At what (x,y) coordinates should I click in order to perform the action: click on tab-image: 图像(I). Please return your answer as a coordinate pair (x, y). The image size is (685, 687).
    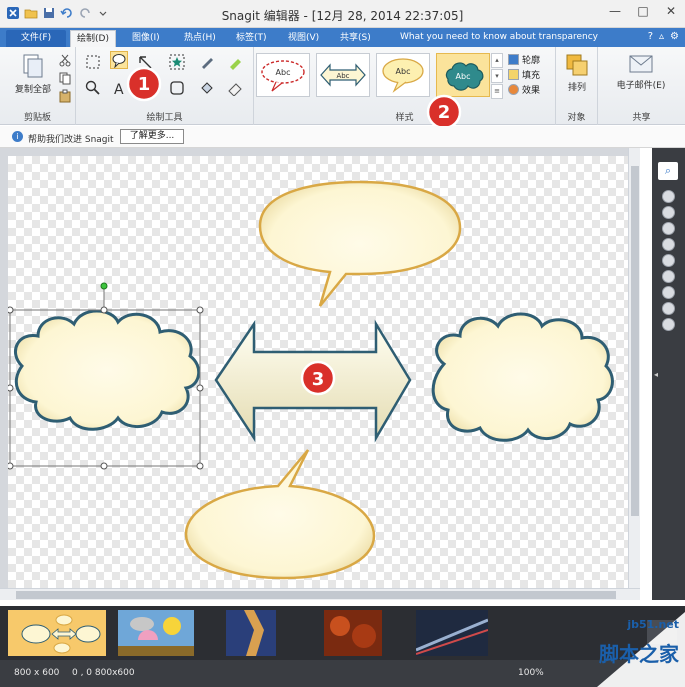
    Looking at the image, I should click on (146, 38).